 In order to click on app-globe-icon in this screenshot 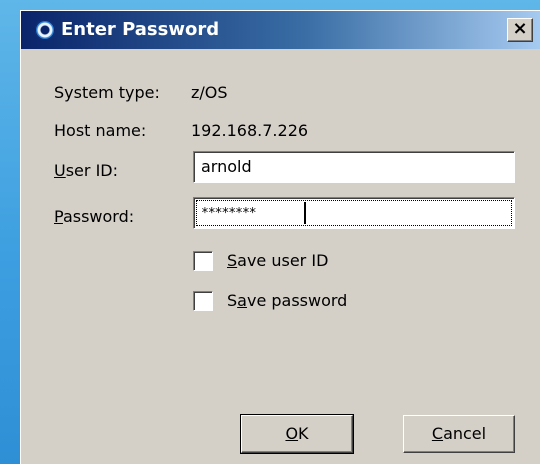, I will do `click(45, 30)`.